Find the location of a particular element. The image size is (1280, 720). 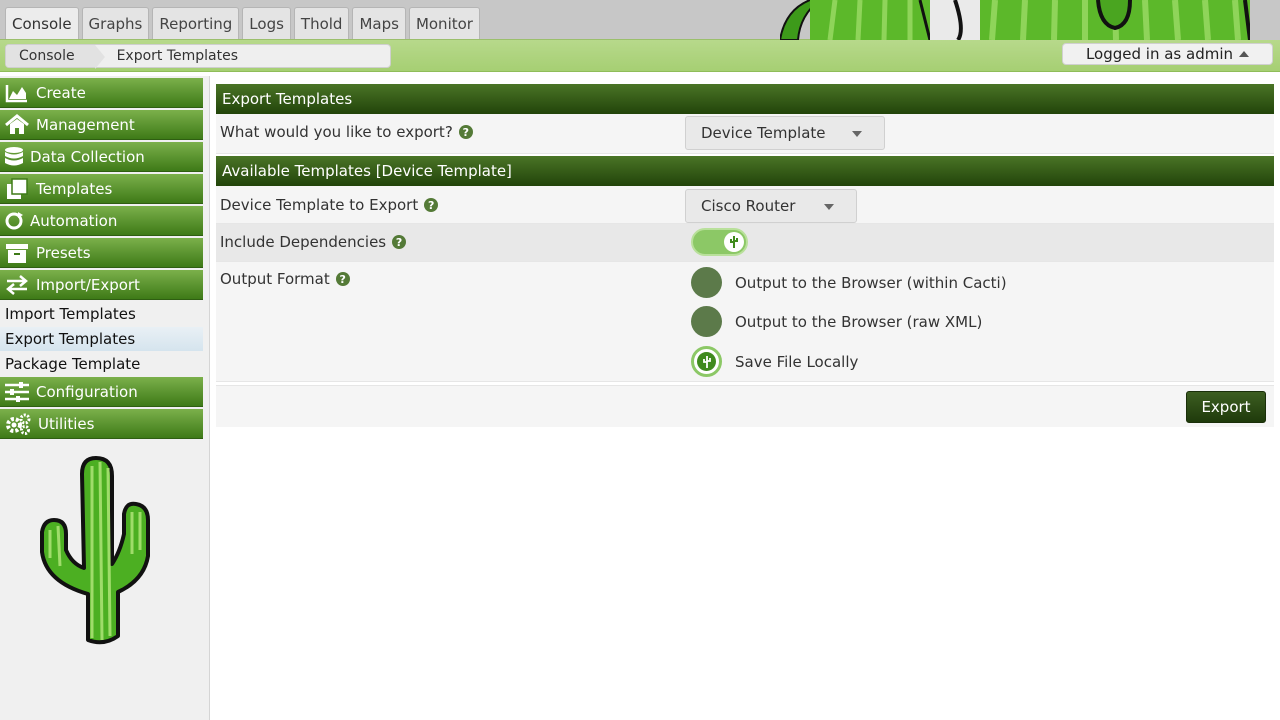

sidebar-item-label: Management is located at coordinates (85, 124).